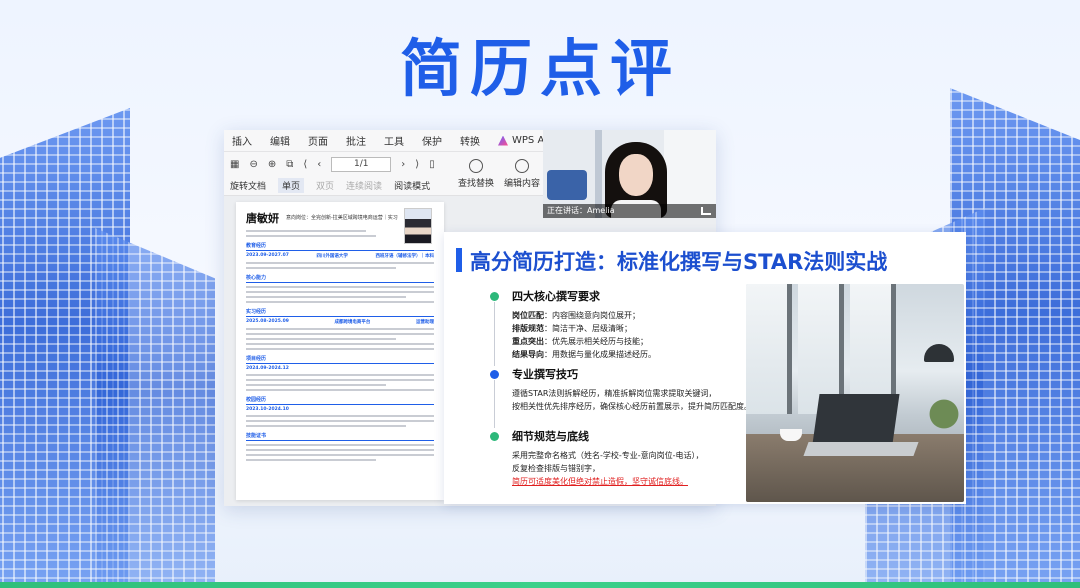 This screenshot has width=1080, height=588. Describe the element at coordinates (405, 256) in the screenshot. I see `resume-row-role: 西班牙语（辅修法学）｜本科` at that location.